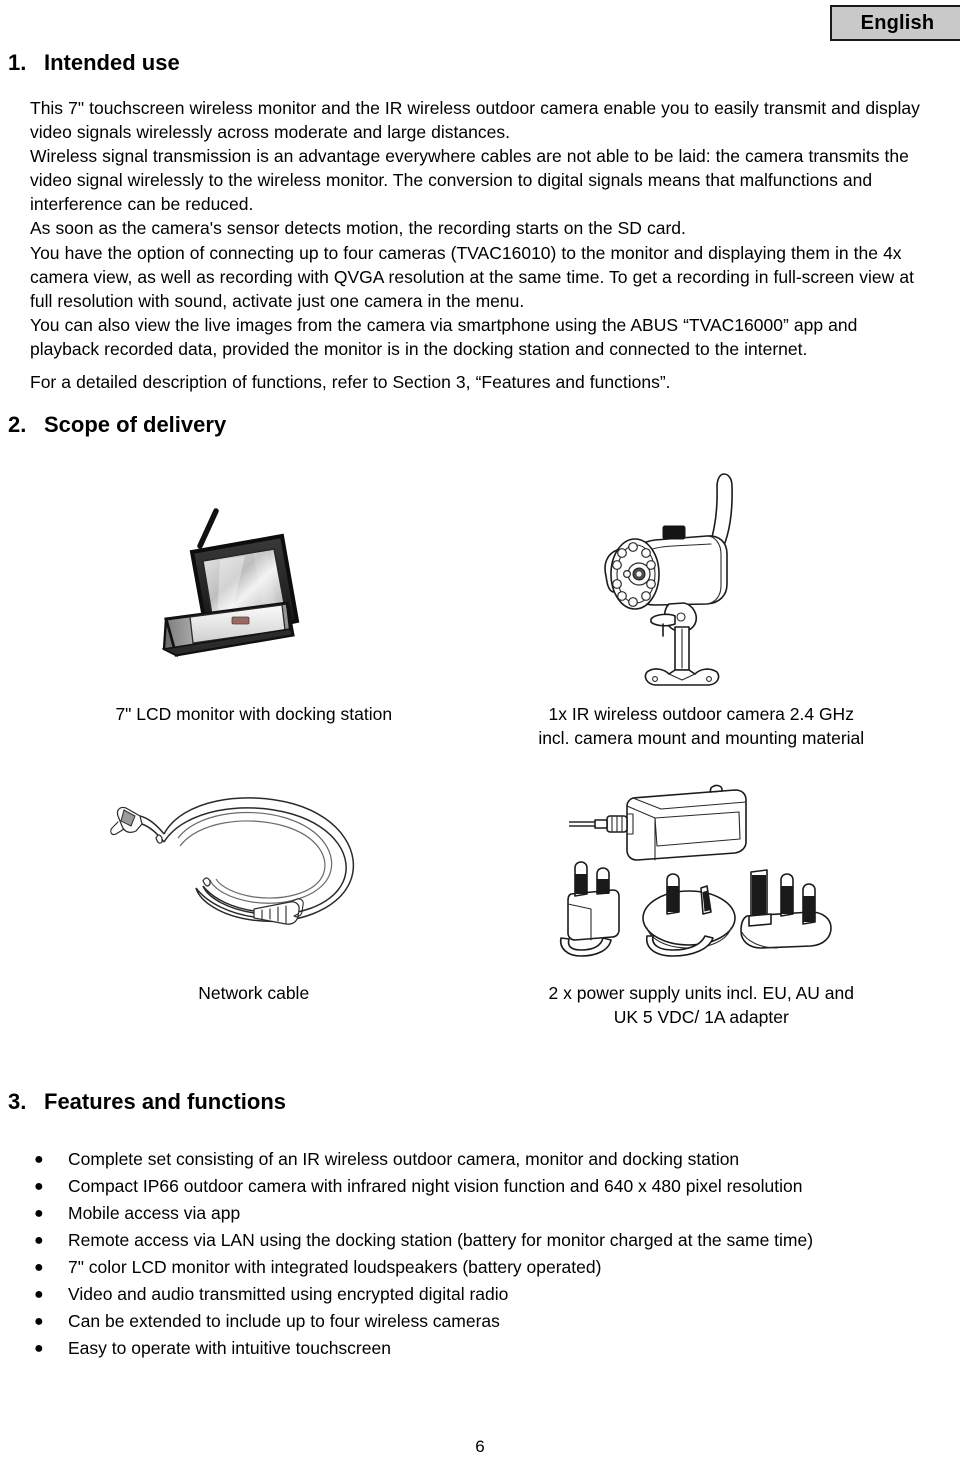 The image size is (960, 1481). What do you see at coordinates (702, 870) in the screenshot?
I see `power-supply-units-plug-adapters-illustration` at bounding box center [702, 870].